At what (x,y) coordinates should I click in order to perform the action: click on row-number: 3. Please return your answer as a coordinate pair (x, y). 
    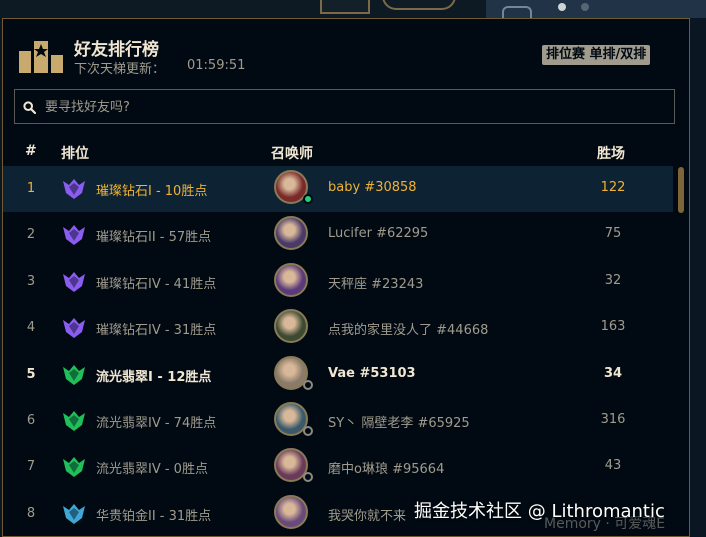
    Looking at the image, I should click on (31, 281).